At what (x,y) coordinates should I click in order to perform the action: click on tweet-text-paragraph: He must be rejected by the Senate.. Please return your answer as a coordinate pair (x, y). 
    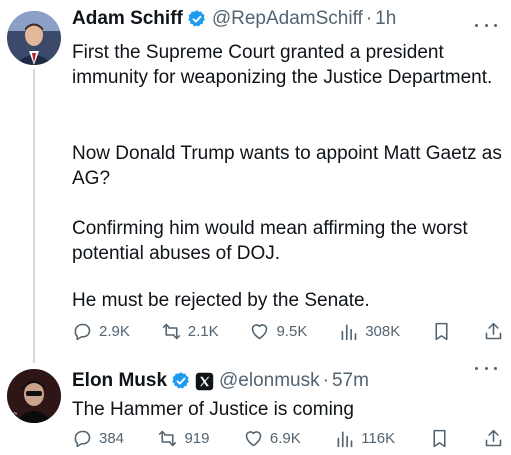
    Looking at the image, I should click on (221, 300).